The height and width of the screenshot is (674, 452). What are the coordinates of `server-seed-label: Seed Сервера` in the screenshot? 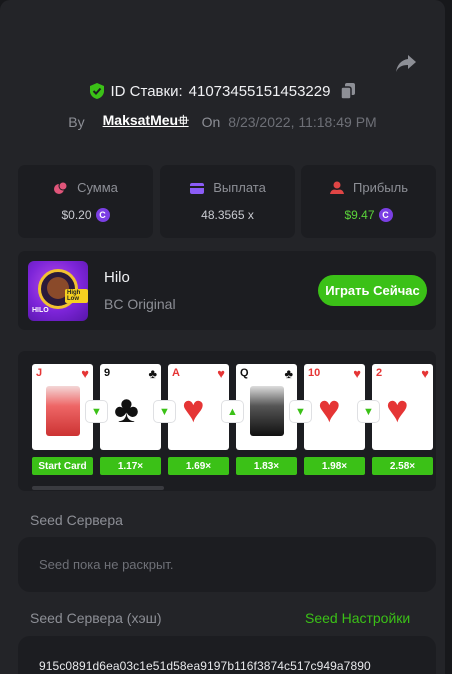 It's located at (76, 520).